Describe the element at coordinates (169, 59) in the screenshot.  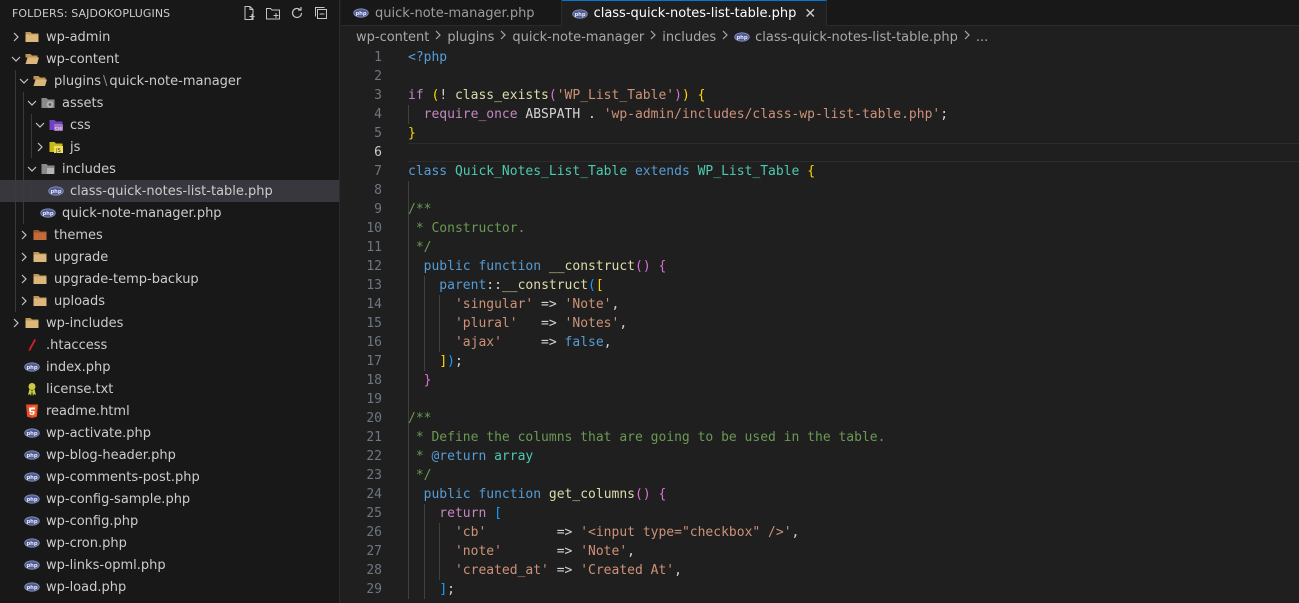
I see `tree-folder-wp-content: wp-content` at that location.